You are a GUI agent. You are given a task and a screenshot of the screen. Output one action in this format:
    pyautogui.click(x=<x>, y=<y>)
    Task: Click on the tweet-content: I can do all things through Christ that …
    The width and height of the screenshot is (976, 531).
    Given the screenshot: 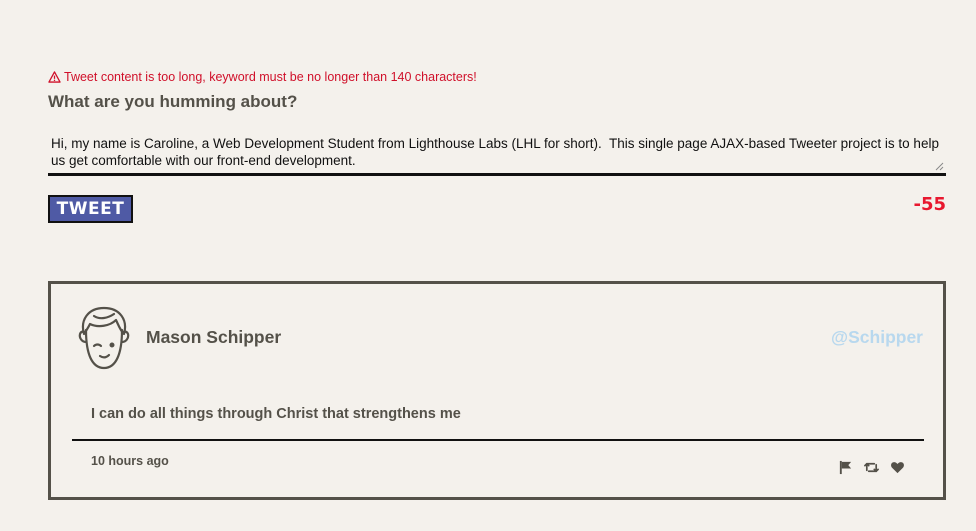 What is the action you would take?
    pyautogui.click(x=276, y=414)
    